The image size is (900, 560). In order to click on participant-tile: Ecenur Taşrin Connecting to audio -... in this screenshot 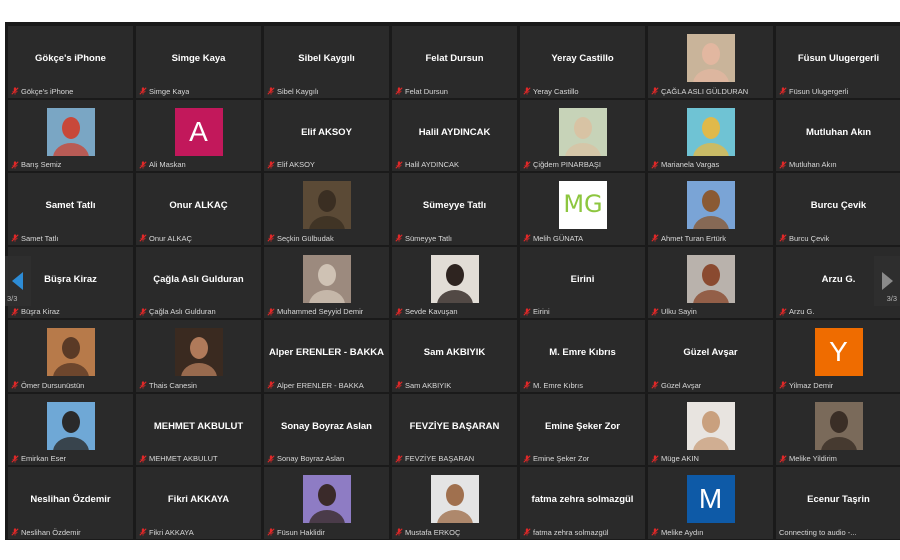, I will do `click(837, 503)`.